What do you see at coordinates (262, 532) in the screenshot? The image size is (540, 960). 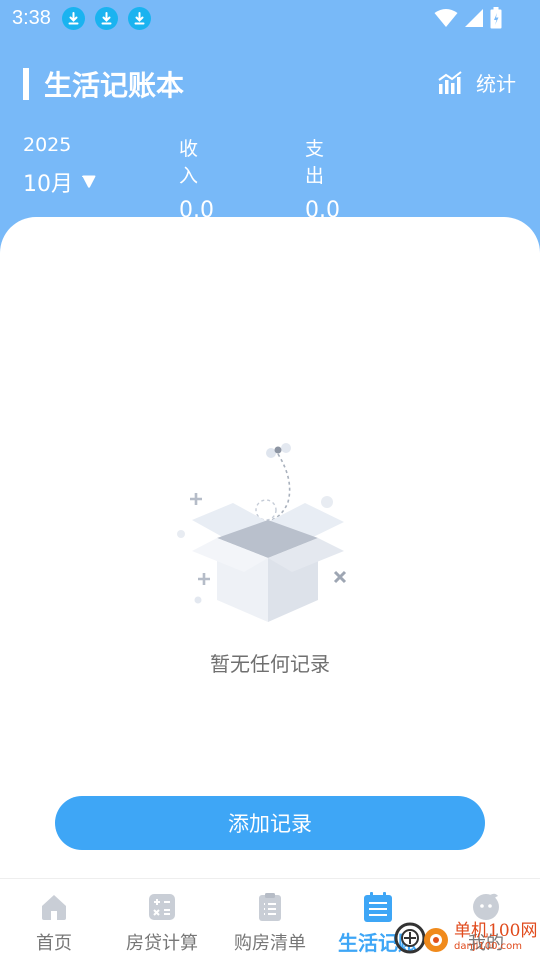 I see `empty-box-icon` at bounding box center [262, 532].